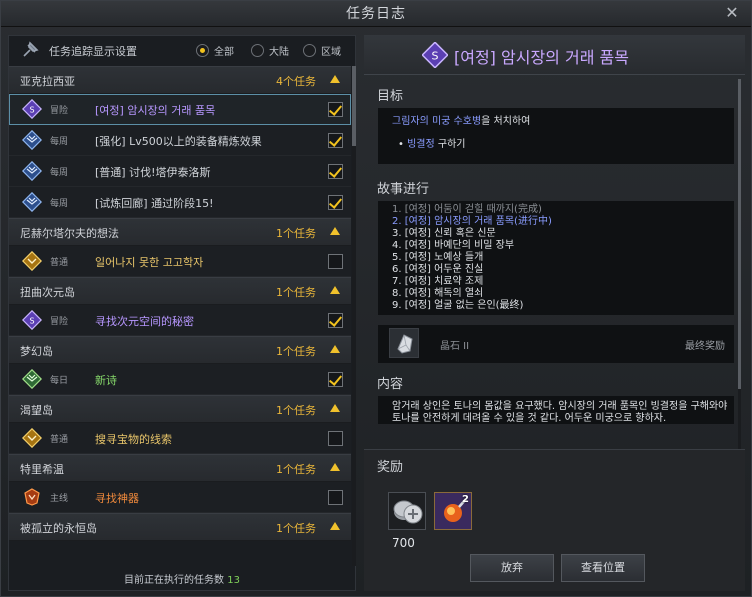 This screenshot has width=752, height=597. What do you see at coordinates (180, 379) in the screenshot?
I see `quest-row: 每日 新诗` at bounding box center [180, 379].